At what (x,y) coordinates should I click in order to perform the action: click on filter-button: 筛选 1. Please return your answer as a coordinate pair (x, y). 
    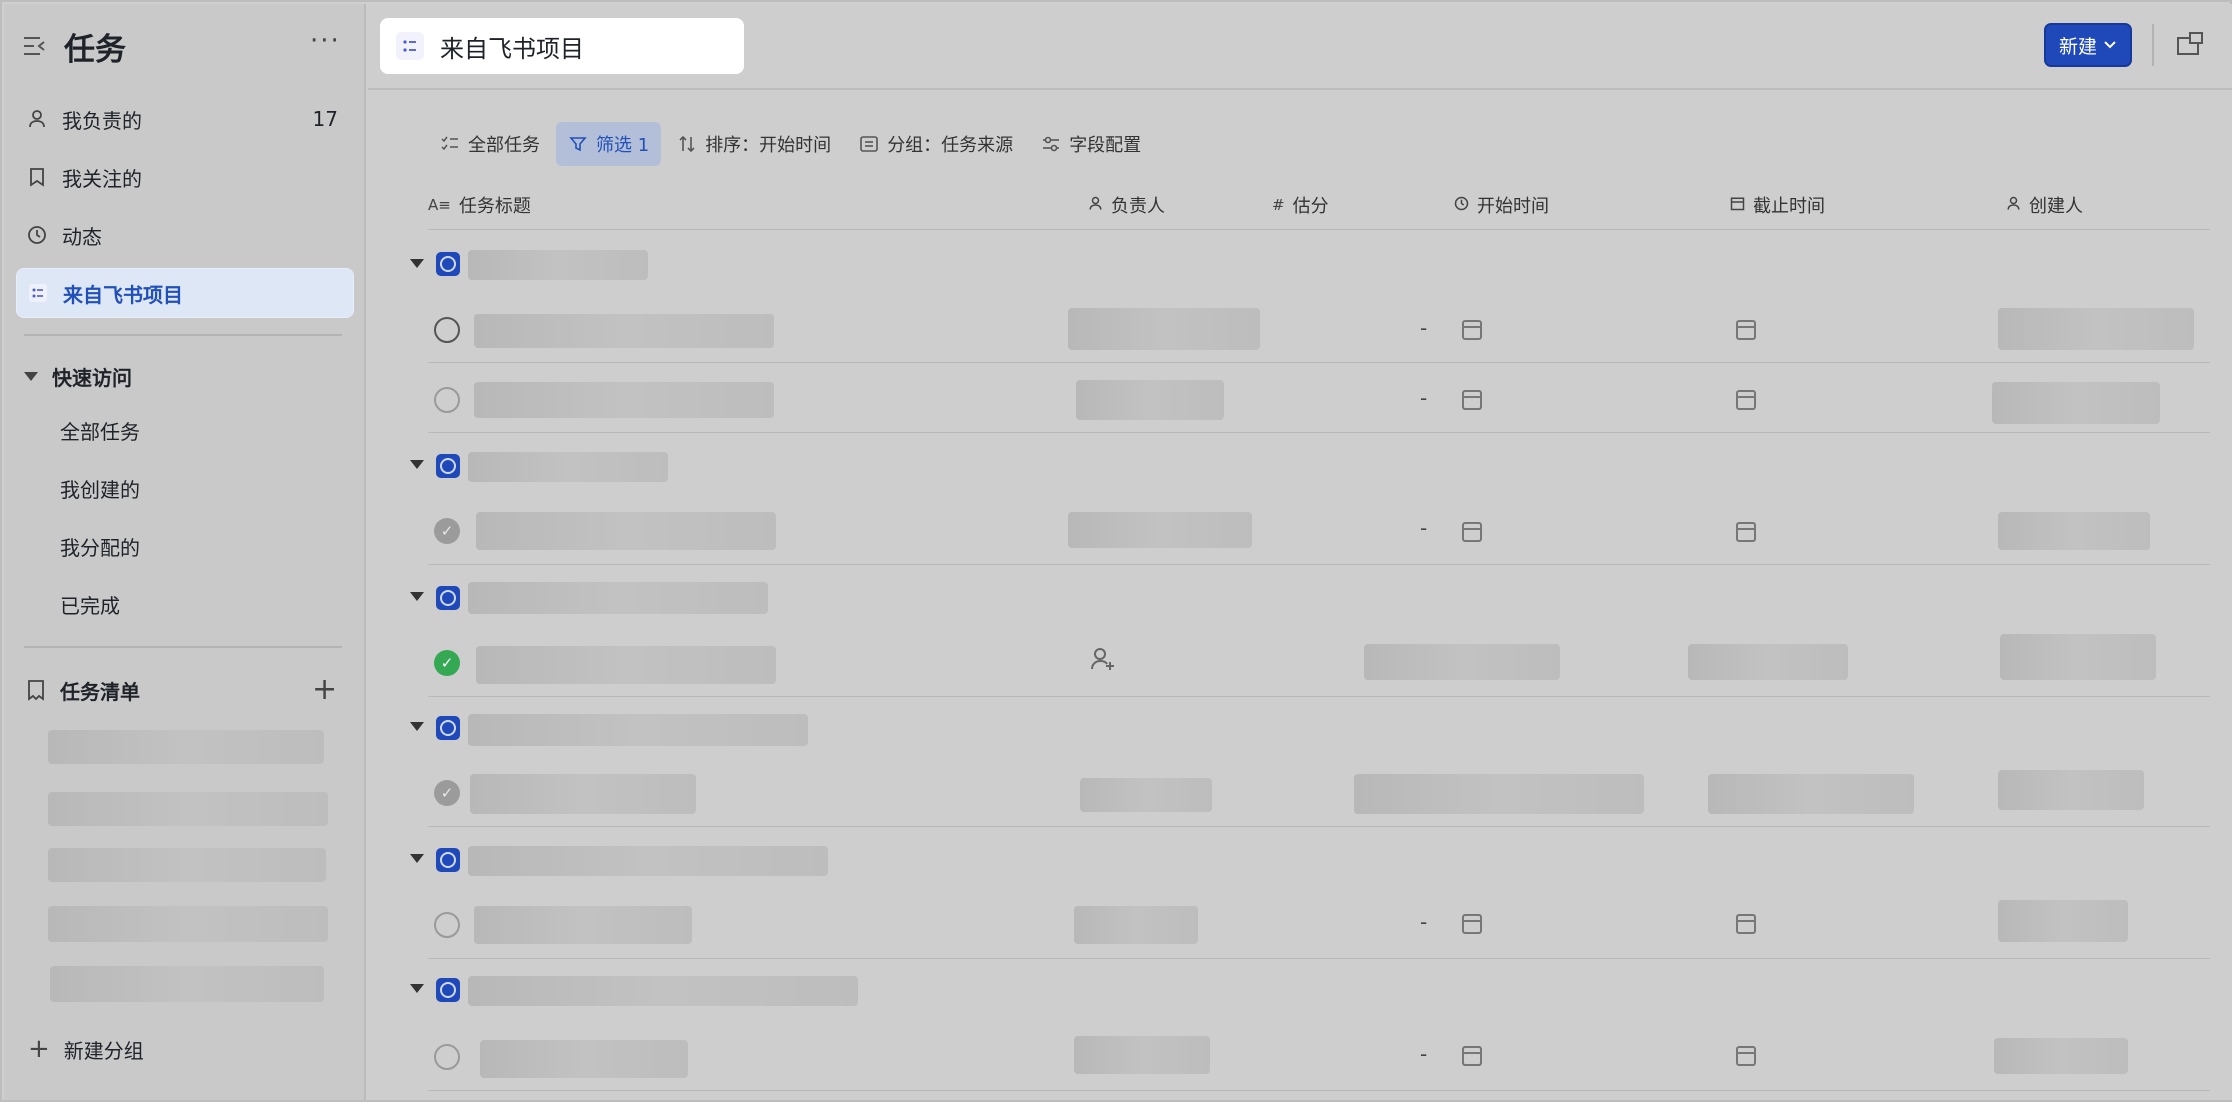
    Looking at the image, I should click on (609, 144).